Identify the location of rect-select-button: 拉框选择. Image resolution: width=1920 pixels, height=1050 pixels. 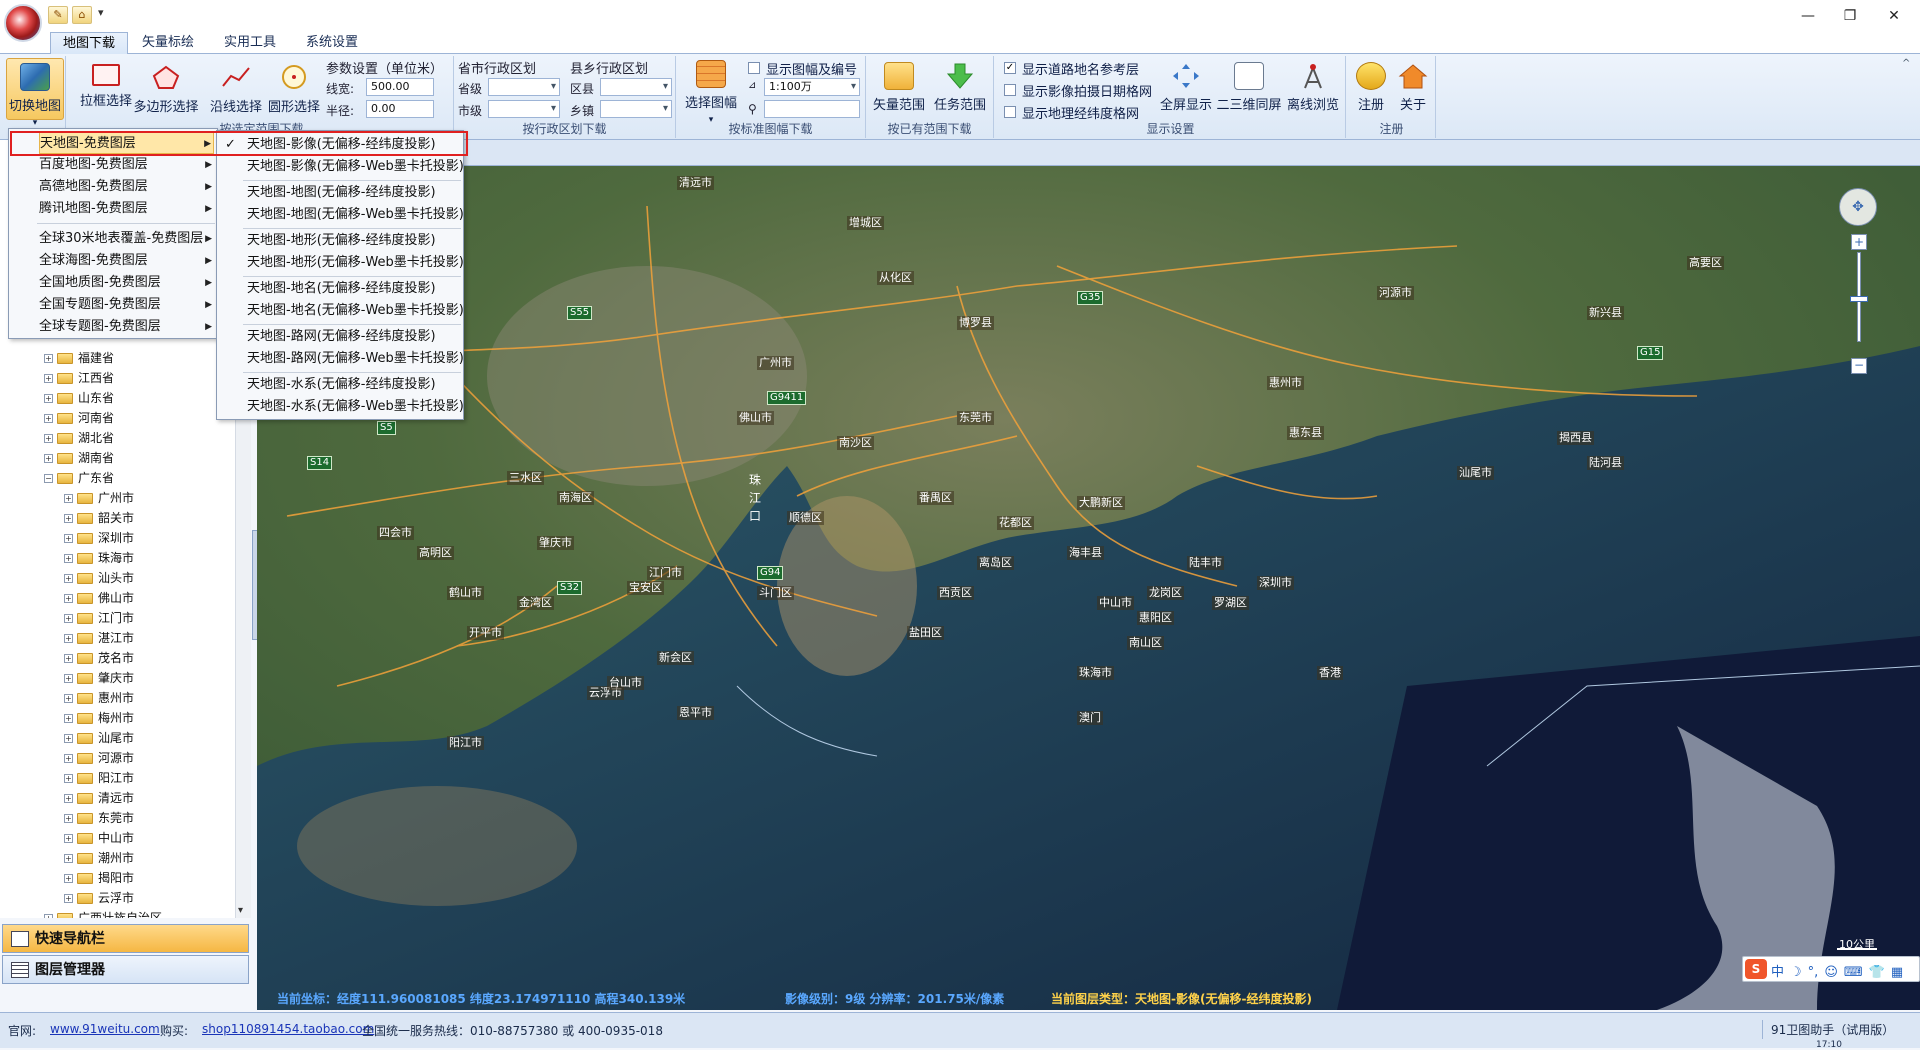
(106, 86).